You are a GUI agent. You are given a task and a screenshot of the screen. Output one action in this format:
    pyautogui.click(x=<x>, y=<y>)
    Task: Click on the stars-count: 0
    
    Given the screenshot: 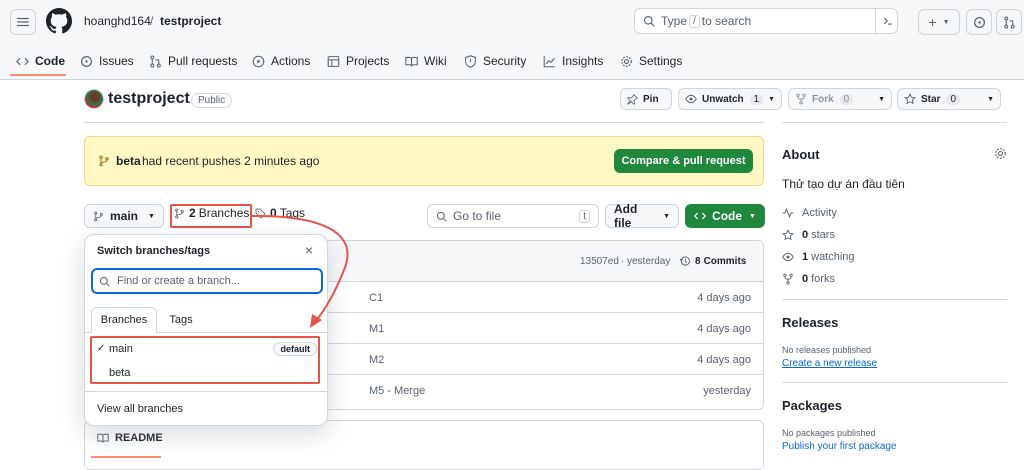 What is the action you would take?
    pyautogui.click(x=805, y=235)
    